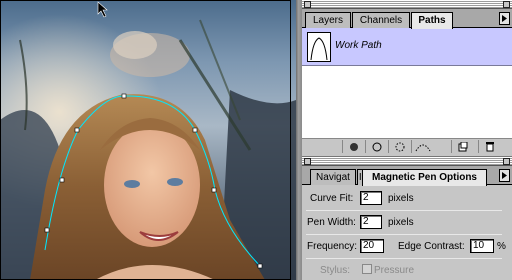 Image resolution: width=512 pixels, height=280 pixels. I want to click on pressure-checkbox, so click(367, 269).